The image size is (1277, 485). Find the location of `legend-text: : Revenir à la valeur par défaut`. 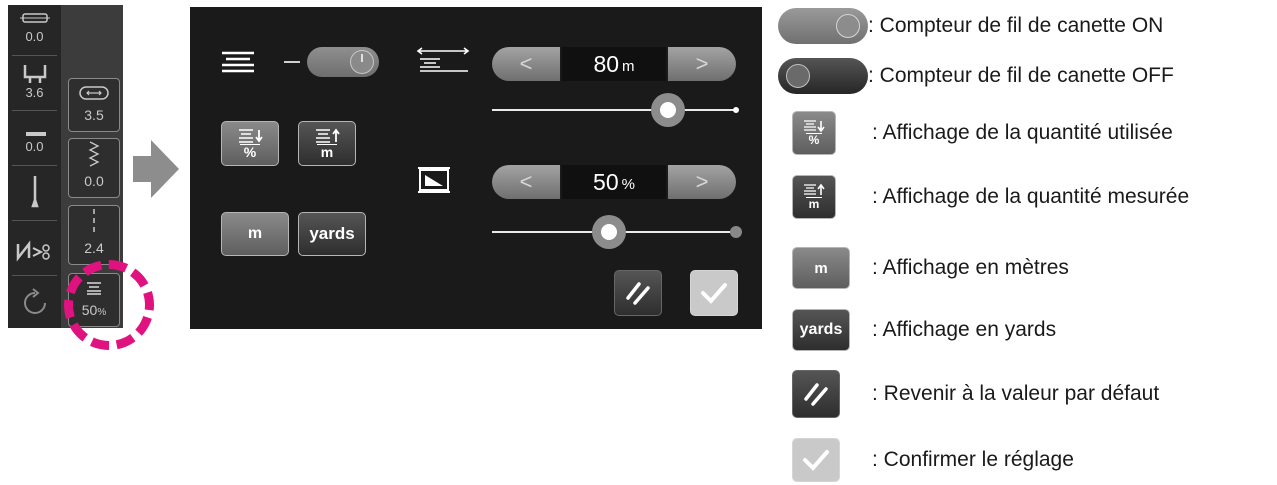

legend-text: : Revenir à la valeur par défaut is located at coordinates (1016, 393).